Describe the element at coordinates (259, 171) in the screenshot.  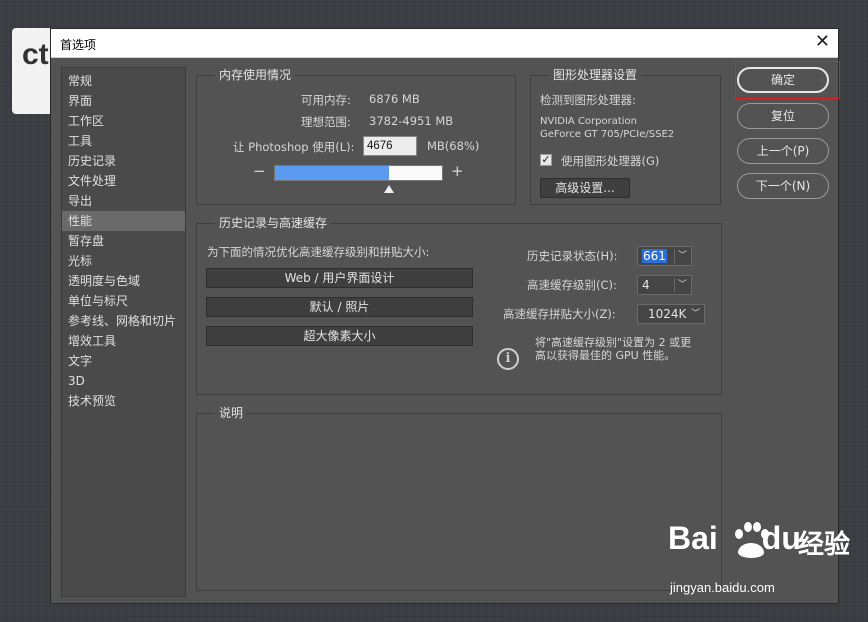
I see `decrease-icon: −` at that location.